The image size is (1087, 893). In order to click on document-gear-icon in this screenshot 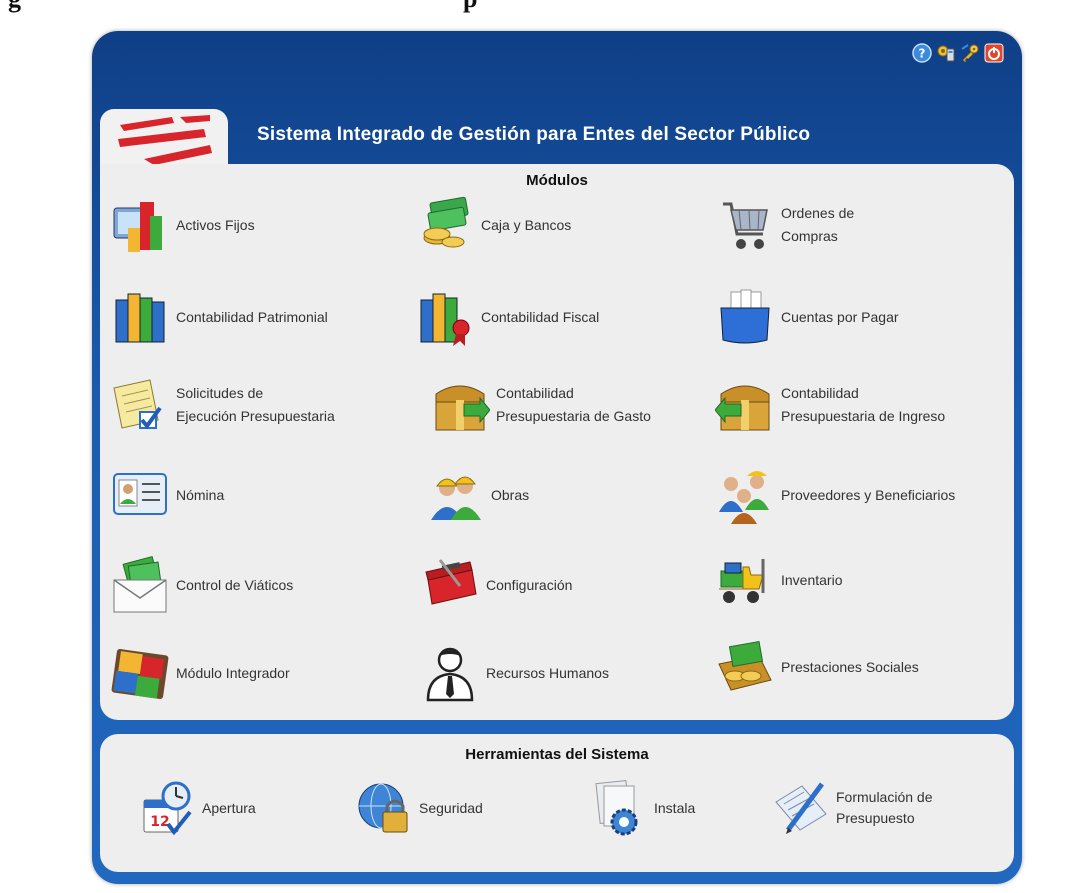, I will do `click(616, 807)`.